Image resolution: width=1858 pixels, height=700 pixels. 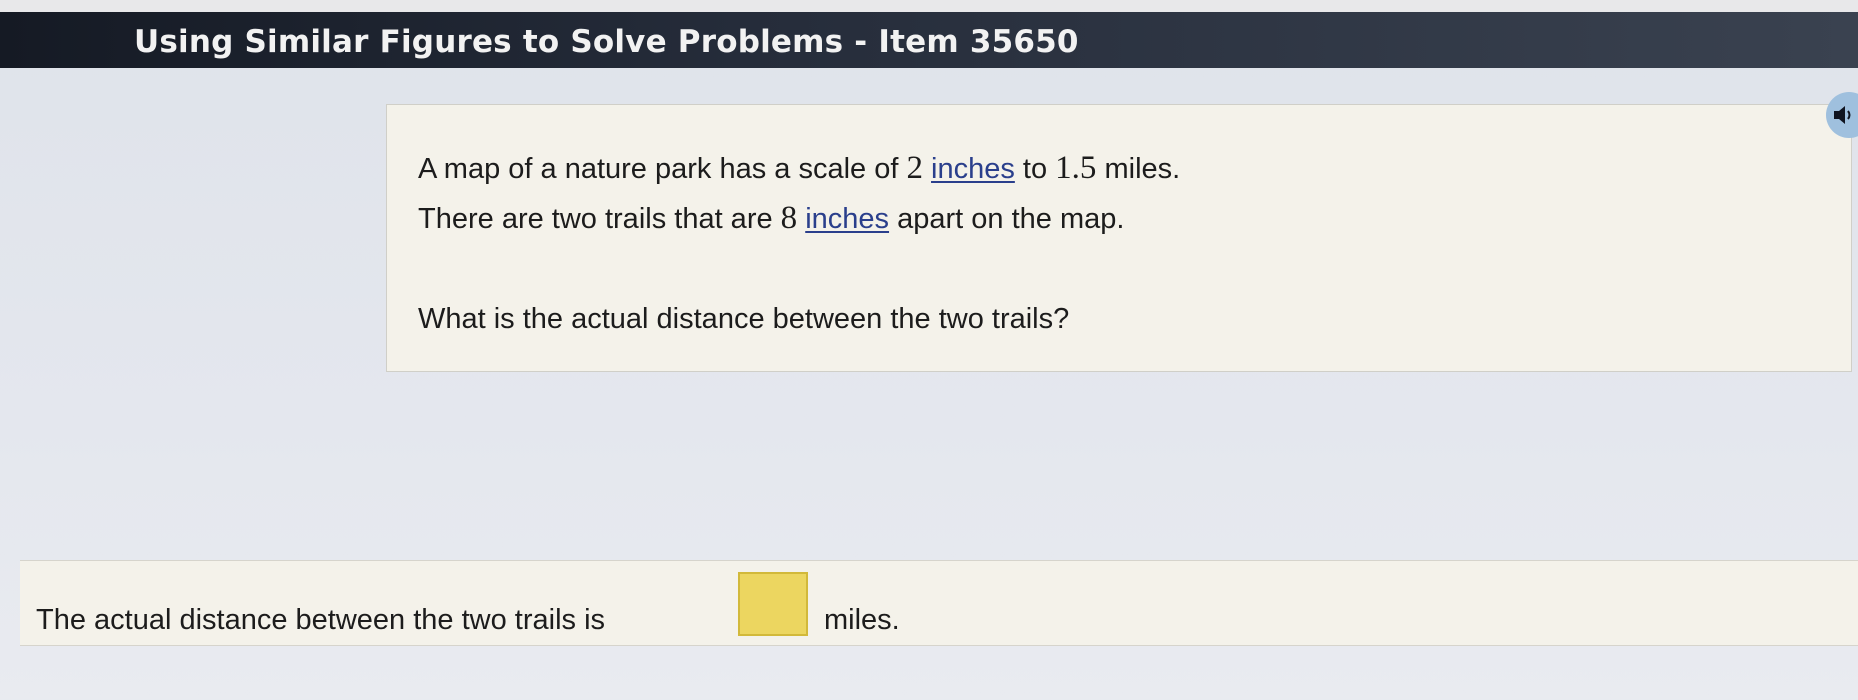 What do you see at coordinates (1007, 219) in the screenshot?
I see `question-text: apart on the map.` at bounding box center [1007, 219].